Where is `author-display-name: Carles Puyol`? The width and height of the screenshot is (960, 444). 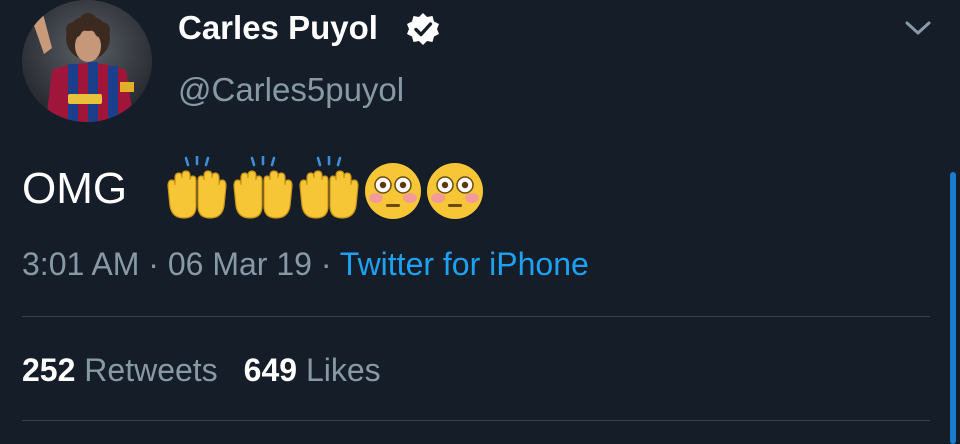 author-display-name: Carles Puyol is located at coordinates (278, 28).